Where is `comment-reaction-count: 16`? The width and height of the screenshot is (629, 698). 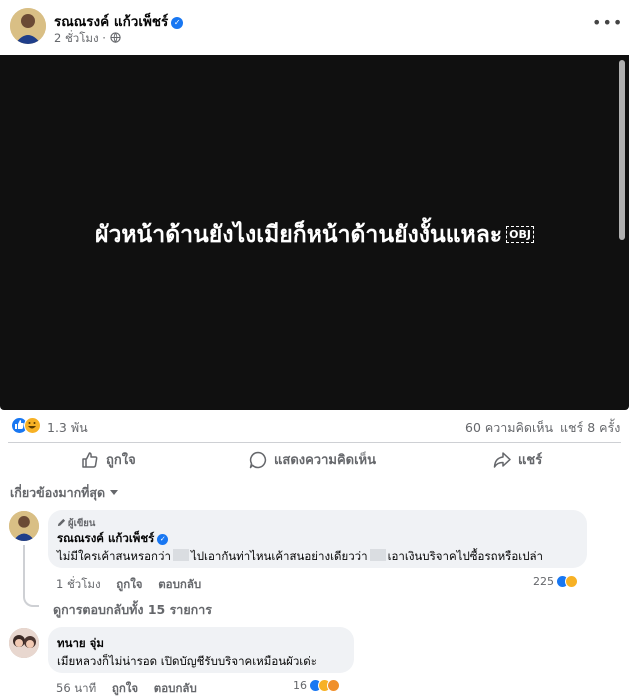 comment-reaction-count: 16 is located at coordinates (300, 685).